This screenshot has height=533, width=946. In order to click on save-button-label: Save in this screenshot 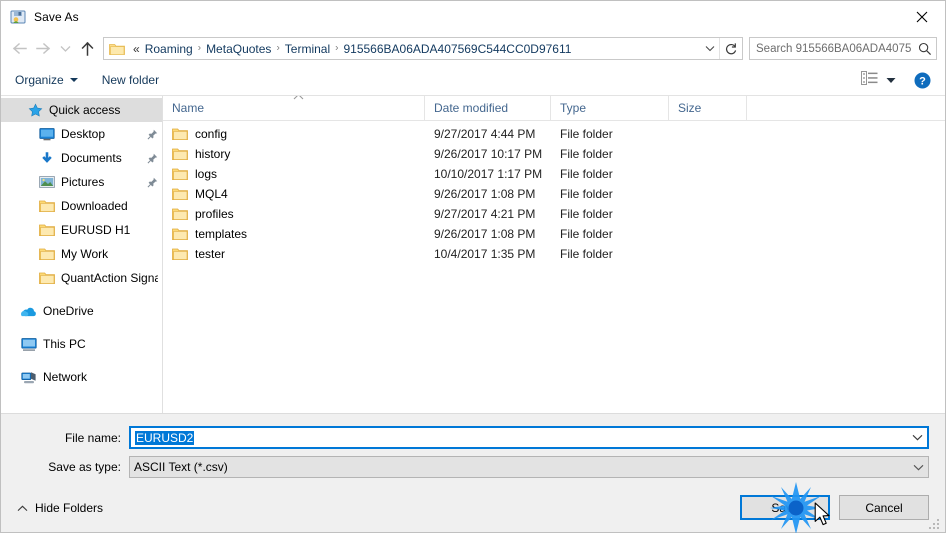, I will do `click(785, 507)`.